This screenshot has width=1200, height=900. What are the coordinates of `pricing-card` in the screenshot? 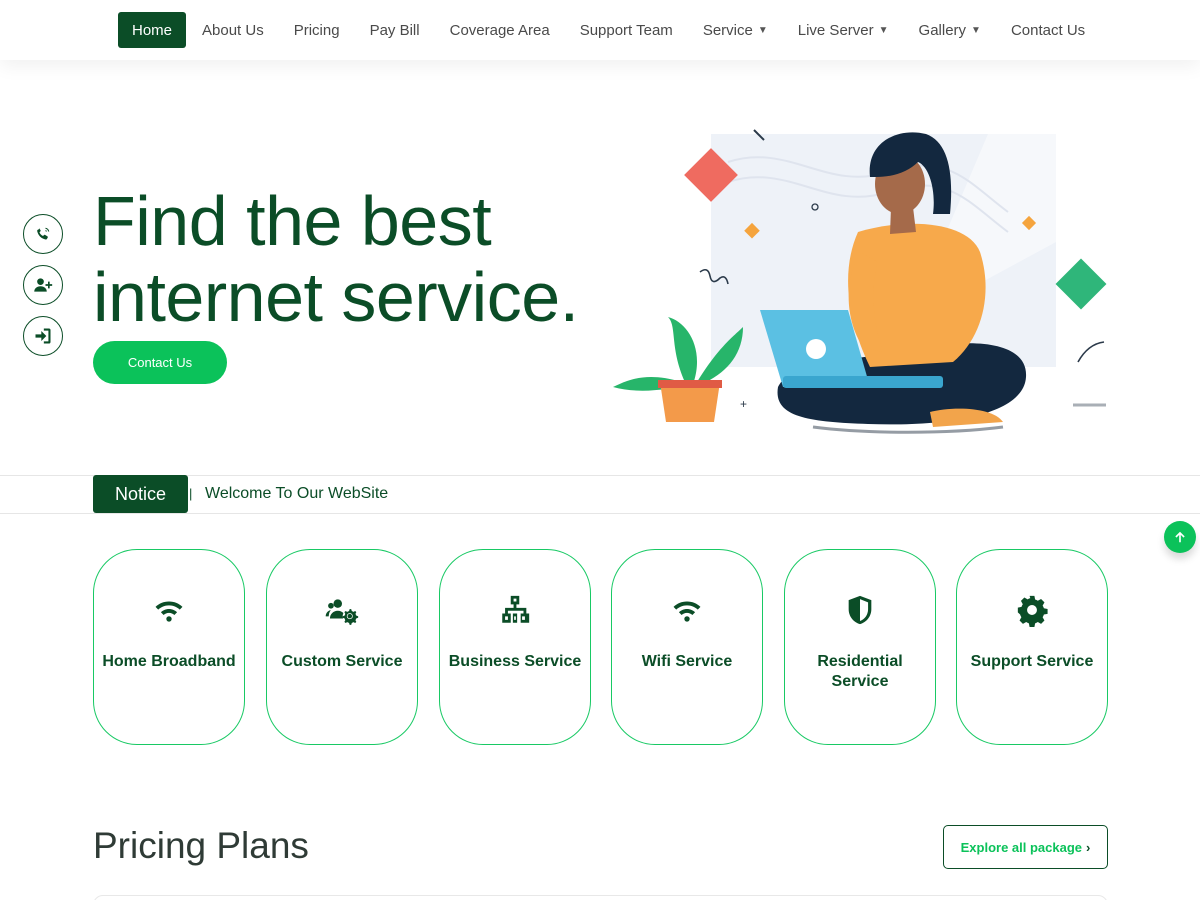 It's located at (600, 897).